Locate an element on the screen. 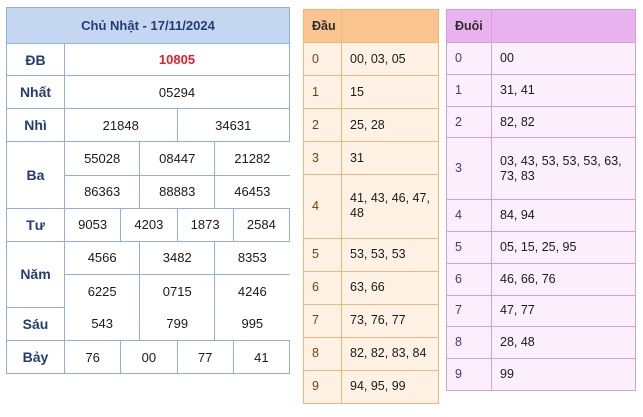 The width and height of the screenshot is (643, 417). duoi-row: 7 47, 77 is located at coordinates (541, 311).